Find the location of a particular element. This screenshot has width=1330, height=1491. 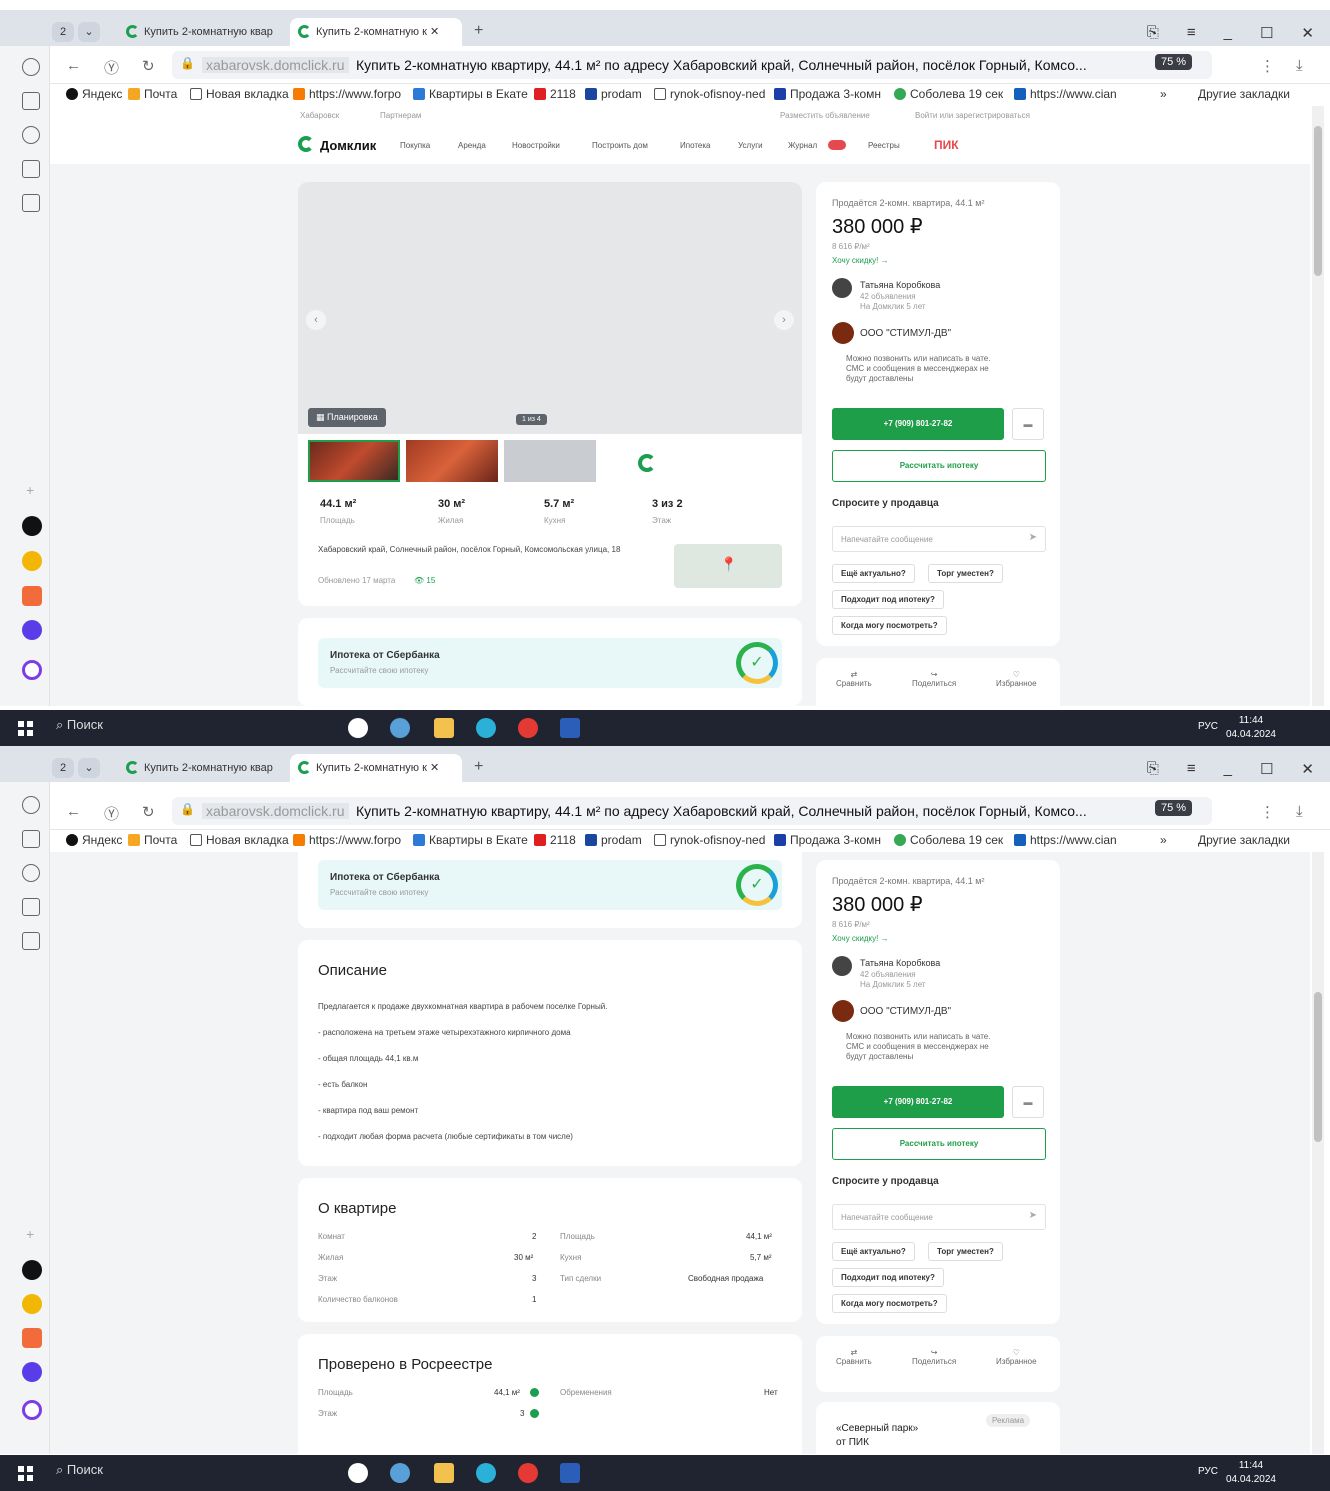

nav-services: Услуги is located at coordinates (750, 145).